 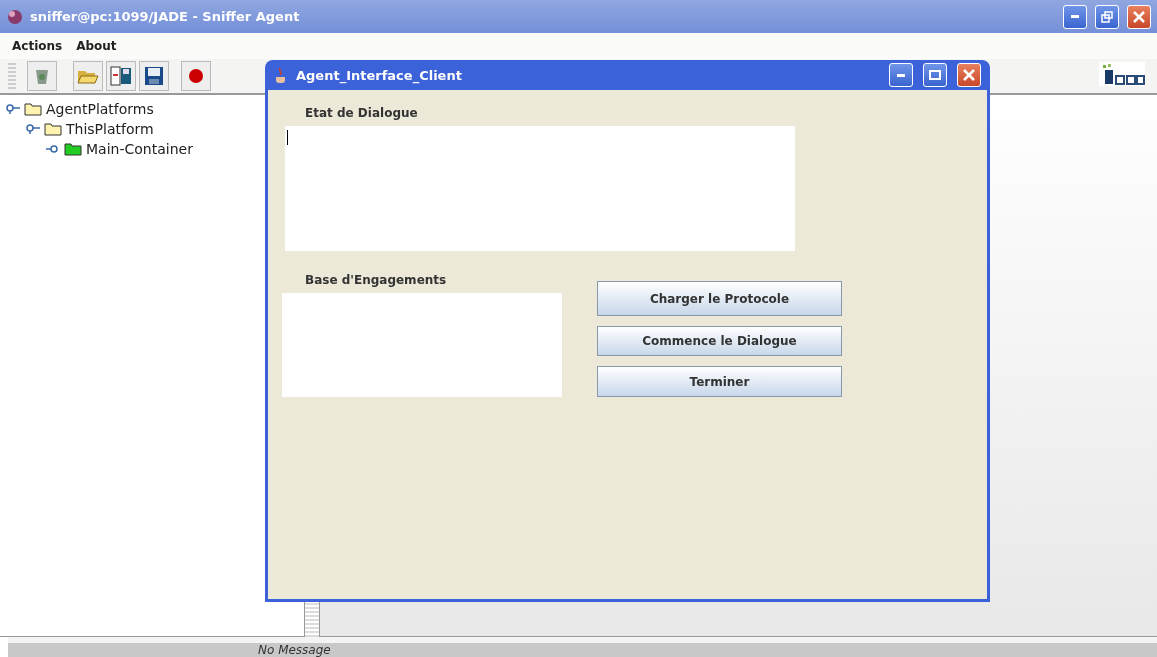 What do you see at coordinates (361, 113) in the screenshot?
I see `field-label: Etat de Dialogue` at bounding box center [361, 113].